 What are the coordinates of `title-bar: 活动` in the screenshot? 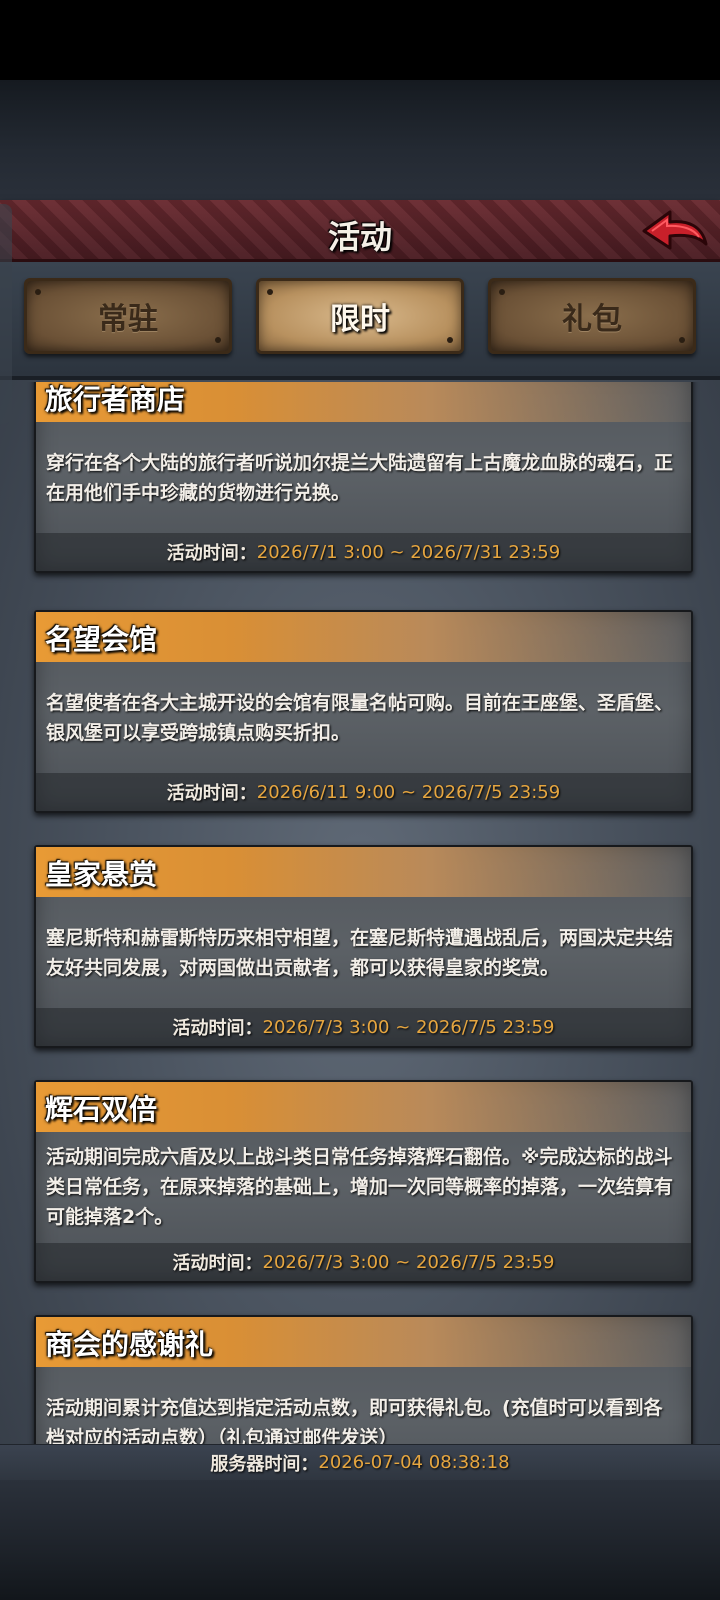 It's located at (360, 231).